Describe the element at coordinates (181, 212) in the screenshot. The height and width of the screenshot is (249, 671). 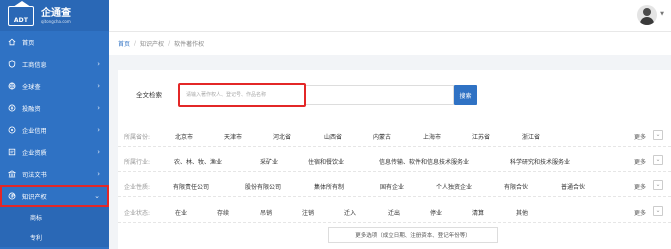
I see `filter-option: 在业` at that location.